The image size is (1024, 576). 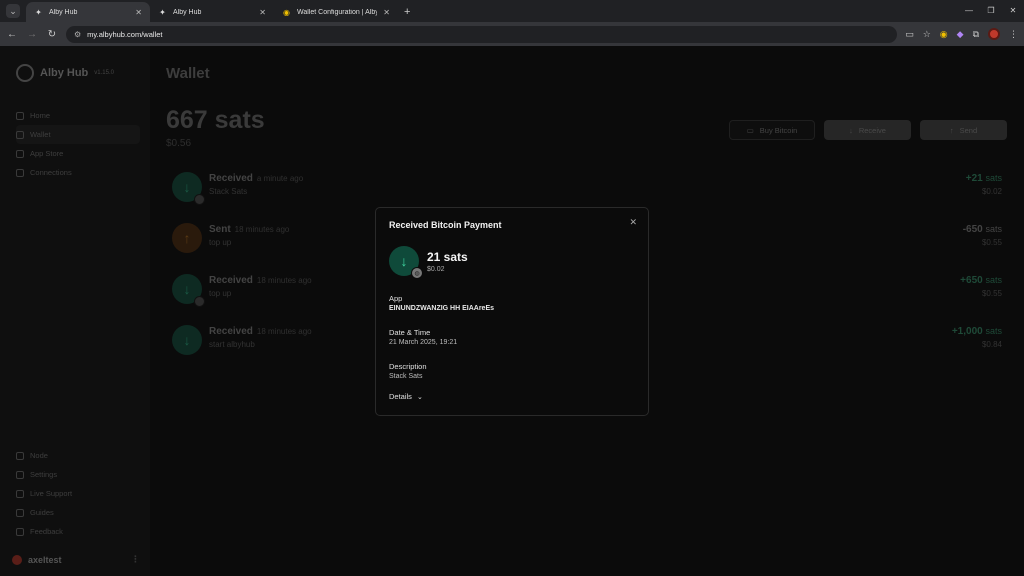 I want to click on url-text: my.albyhub.com/wallet, so click(x=125, y=34).